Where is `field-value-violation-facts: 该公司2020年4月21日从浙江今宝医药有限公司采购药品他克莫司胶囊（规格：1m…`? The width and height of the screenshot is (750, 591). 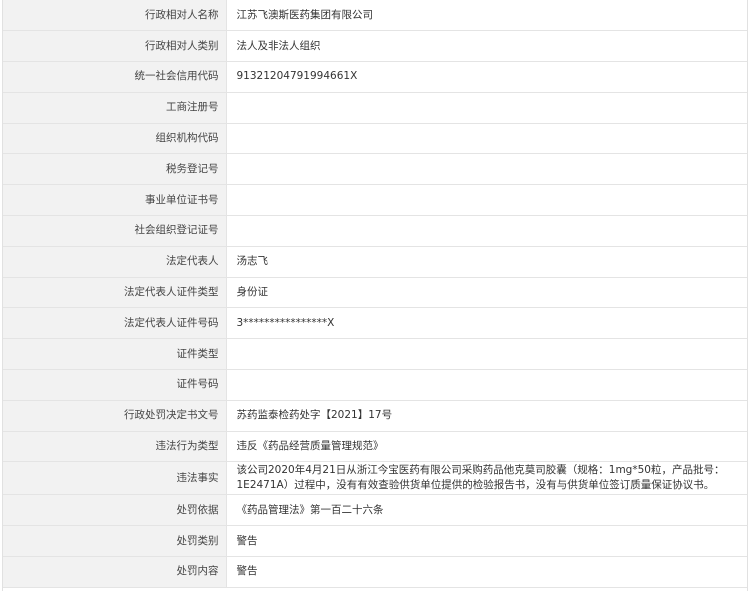 field-value-violation-facts: 该公司2020年4月21日从浙江今宝医药有限公司采购药品他克莫司胶囊（规格：1m… is located at coordinates (486, 478).